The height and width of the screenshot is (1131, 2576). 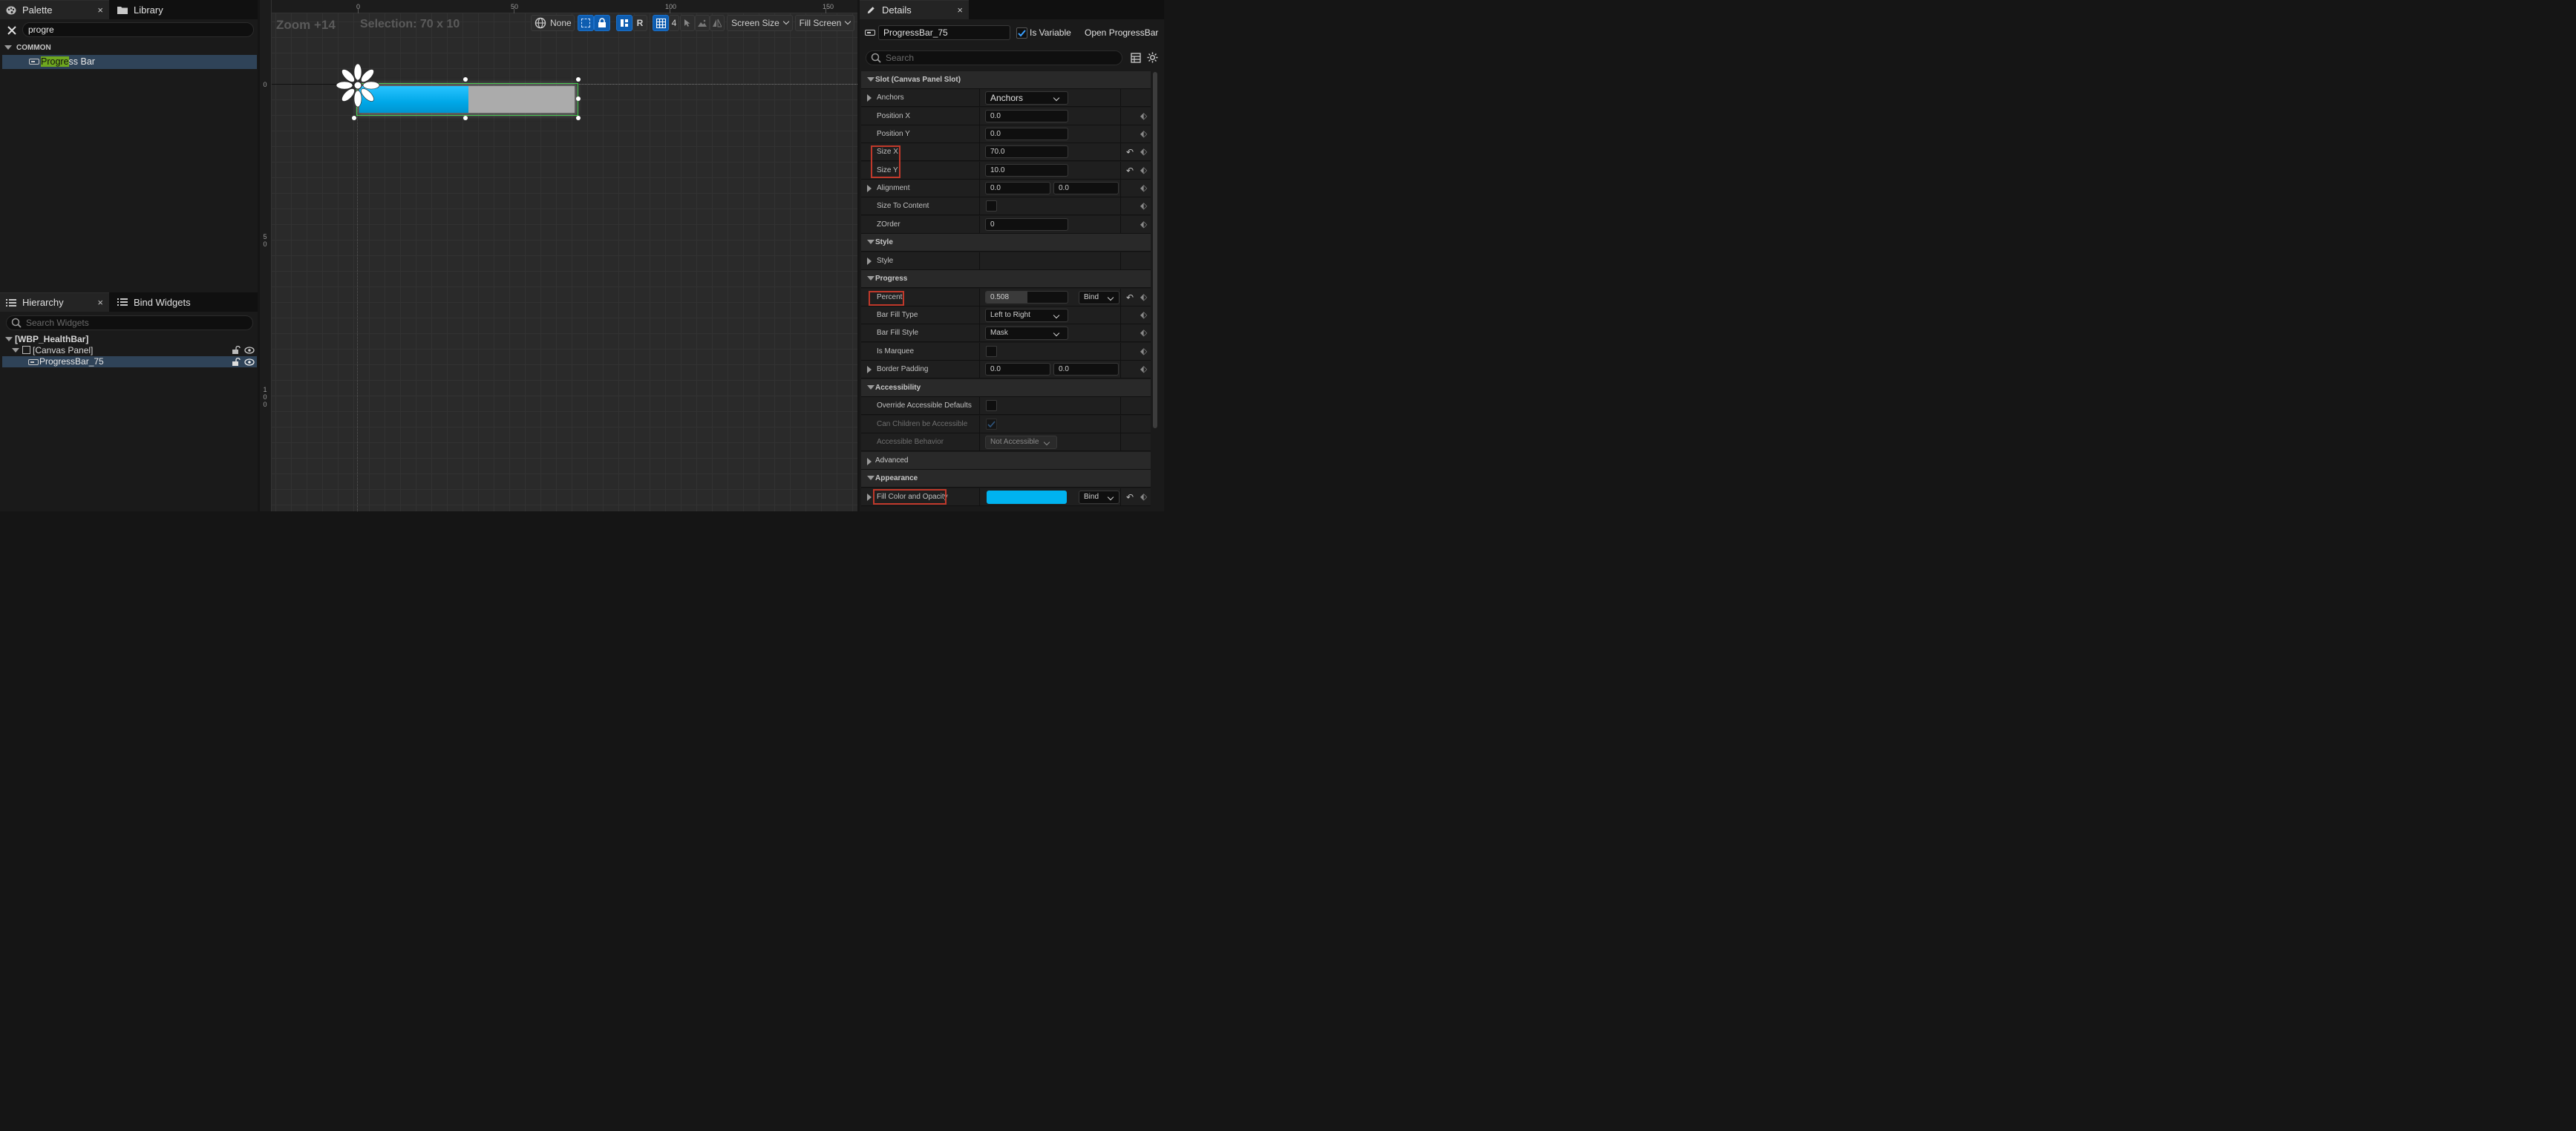 I want to click on tree-item-canvas-panel: [Canvas Panel], so click(x=129, y=350).